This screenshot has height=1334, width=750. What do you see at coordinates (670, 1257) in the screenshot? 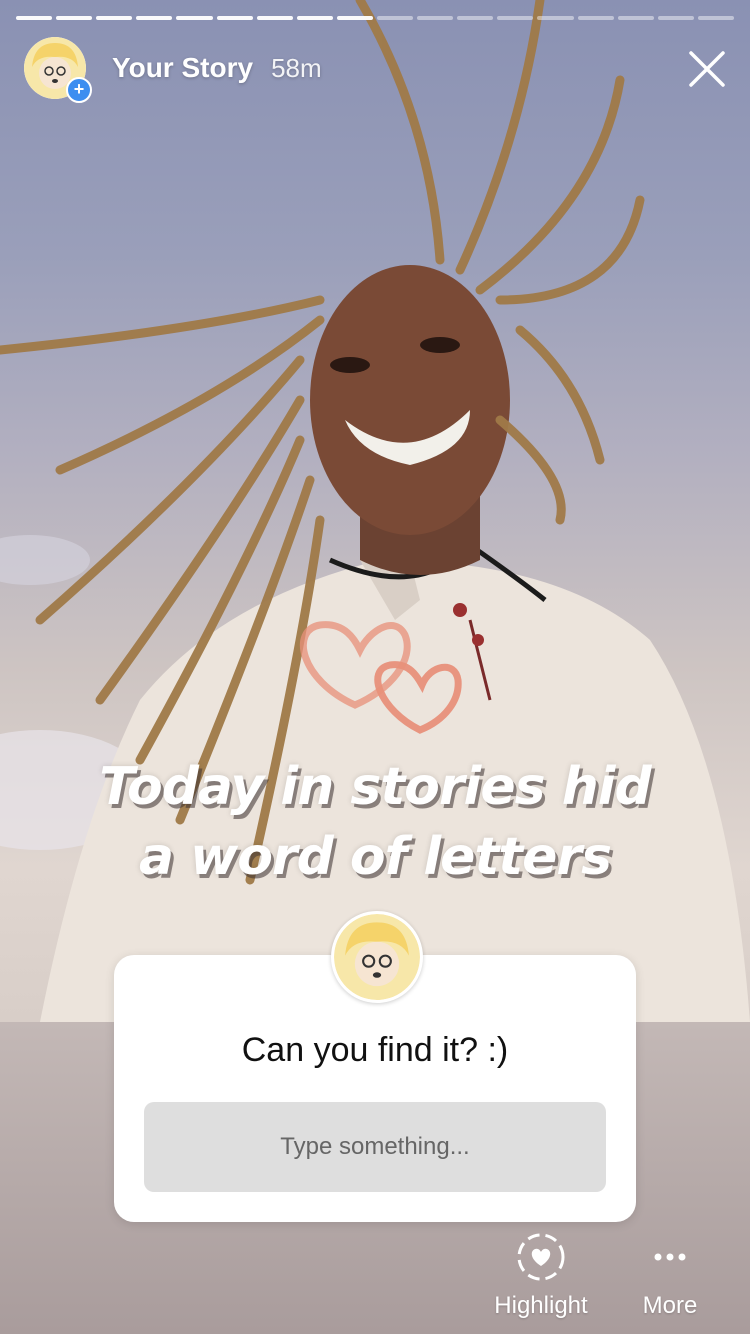
I see `more-dots-icon` at bounding box center [670, 1257].